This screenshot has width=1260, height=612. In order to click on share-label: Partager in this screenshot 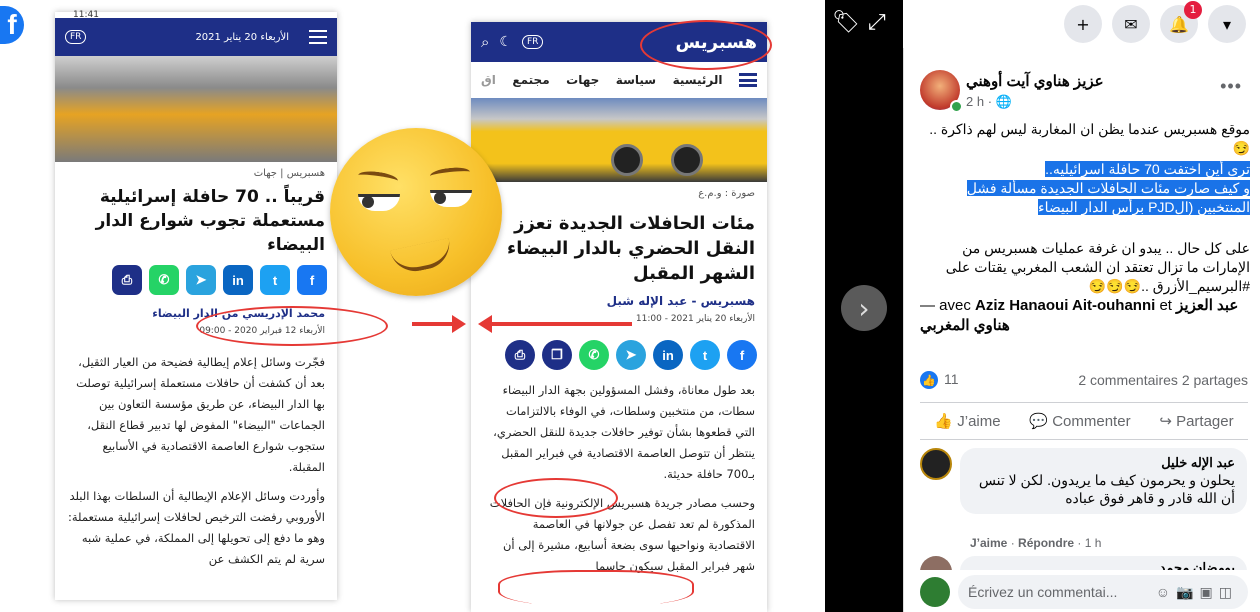, I will do `click(1205, 421)`.